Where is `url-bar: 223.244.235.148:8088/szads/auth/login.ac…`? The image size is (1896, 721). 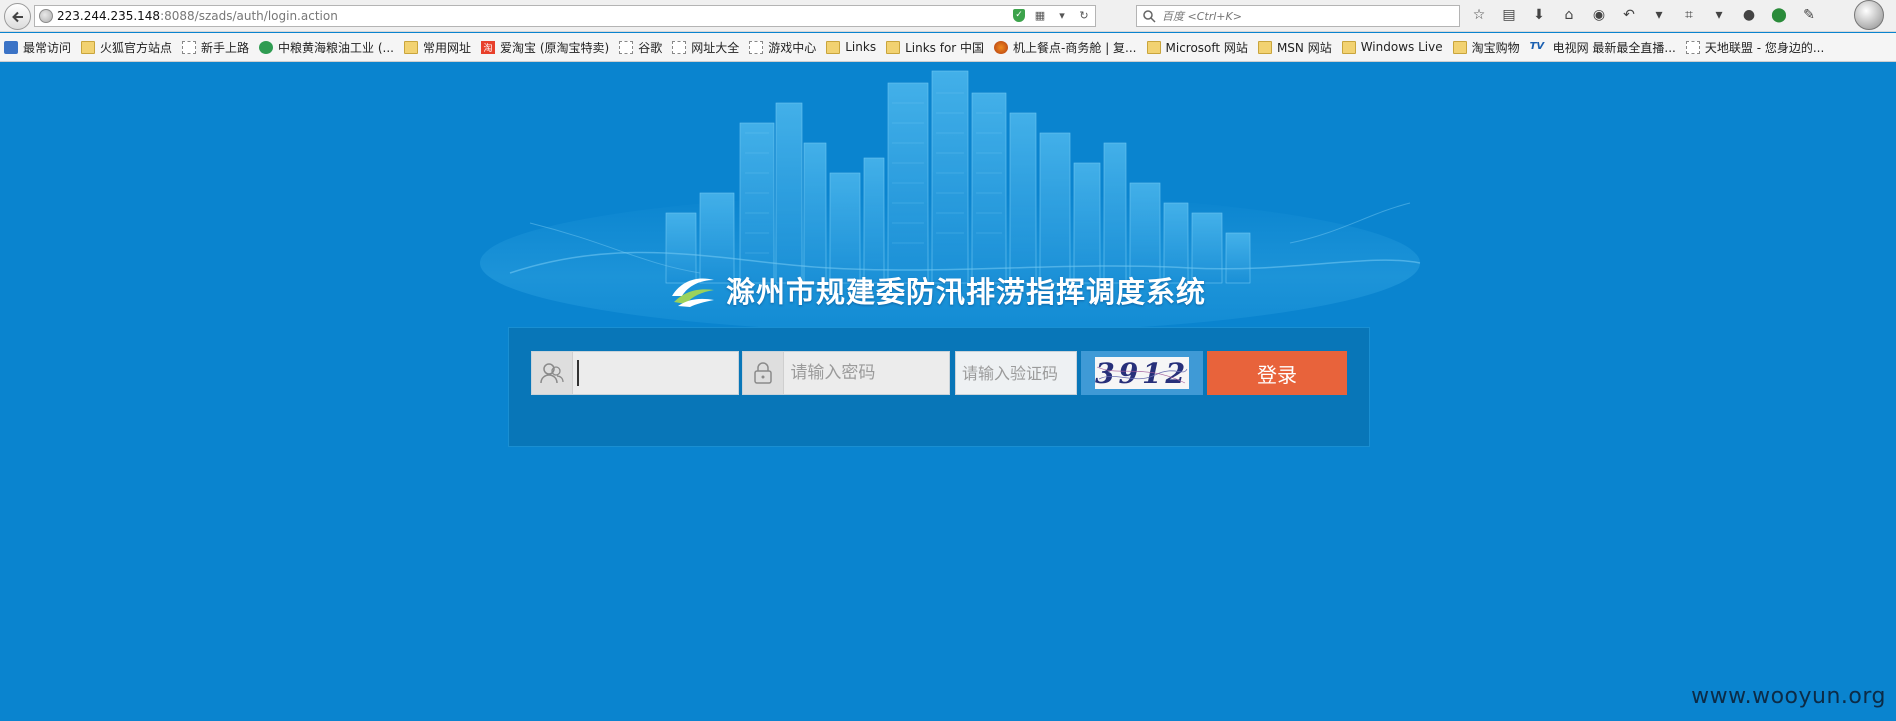 url-bar: 223.244.235.148:8088/szads/auth/login.ac… is located at coordinates (565, 16).